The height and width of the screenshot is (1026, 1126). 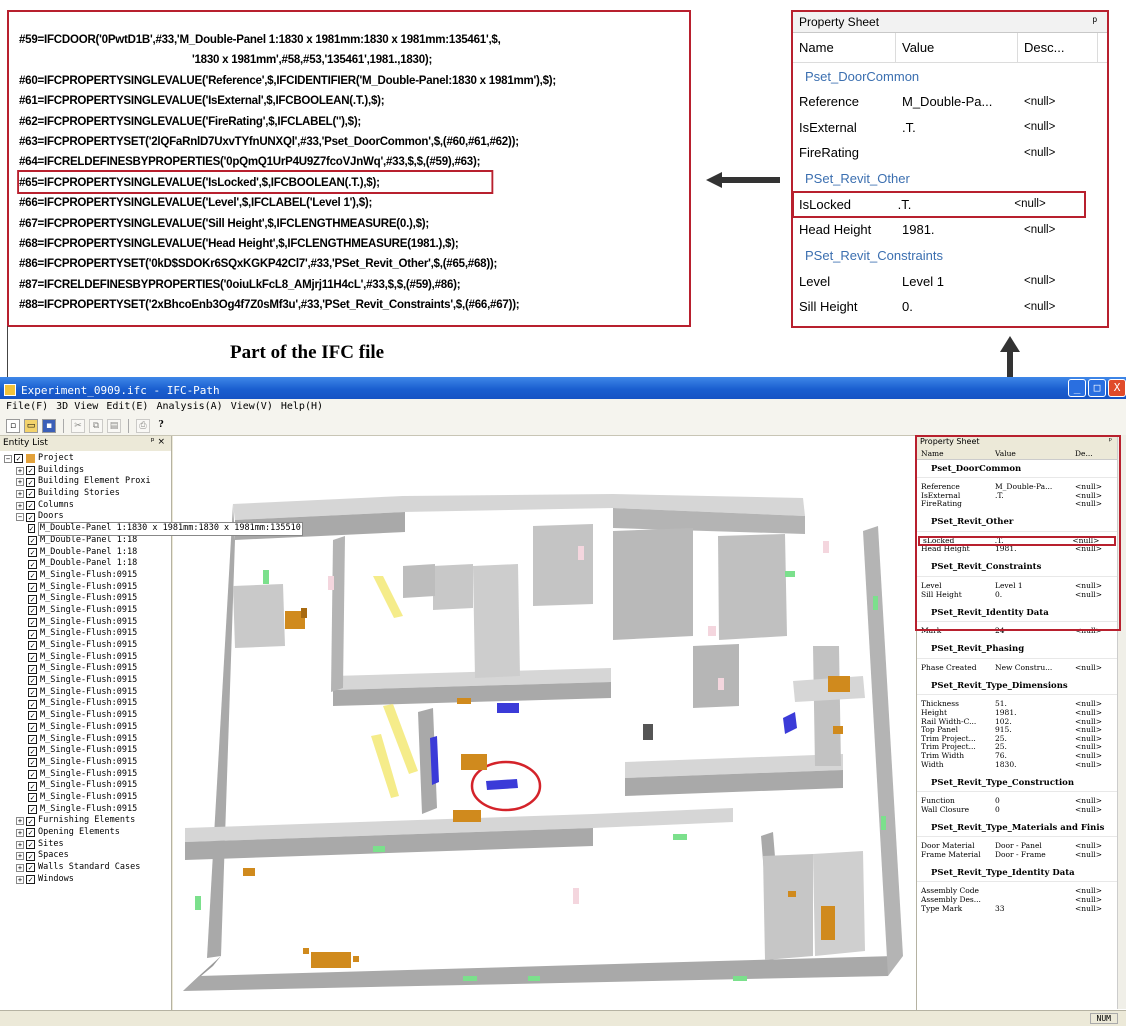 I want to click on tree-item: − ✓ Project, so click(x=86, y=459).